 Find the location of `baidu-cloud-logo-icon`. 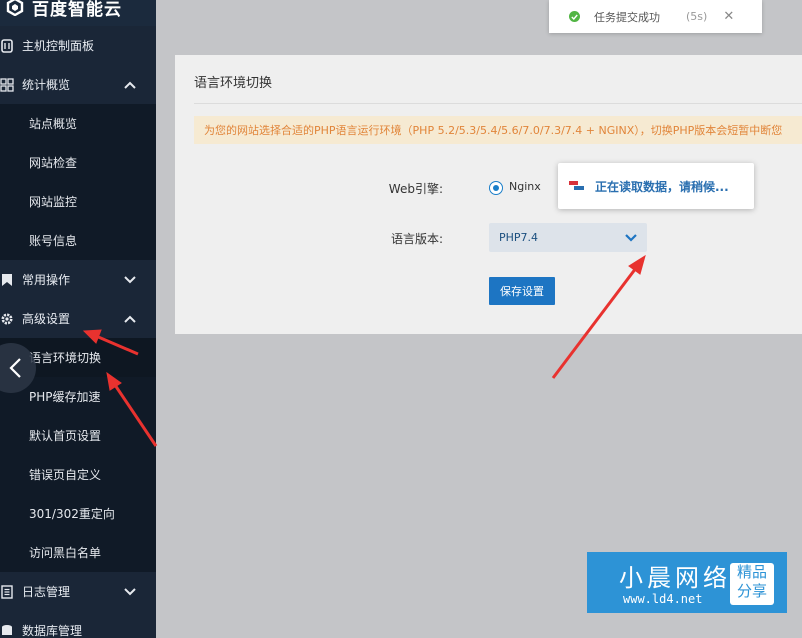

baidu-cloud-logo-icon is located at coordinates (15, 8).